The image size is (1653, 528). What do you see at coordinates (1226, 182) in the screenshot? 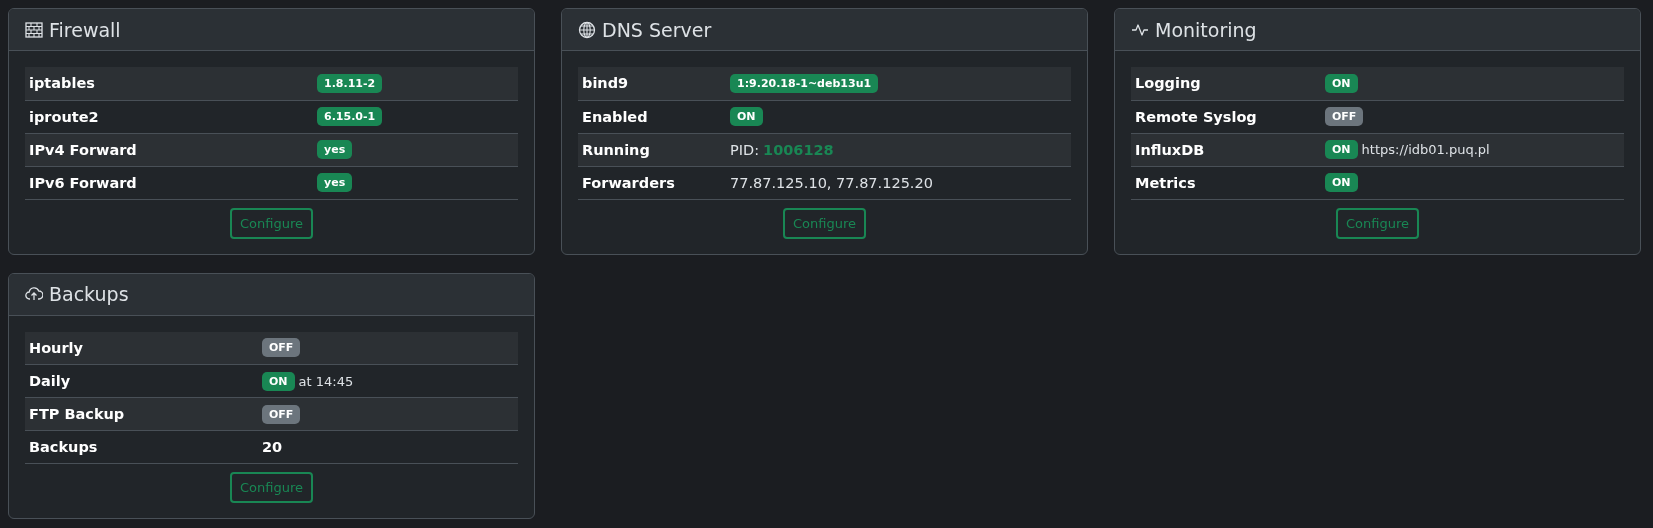
I see `row-label: Metrics` at bounding box center [1226, 182].